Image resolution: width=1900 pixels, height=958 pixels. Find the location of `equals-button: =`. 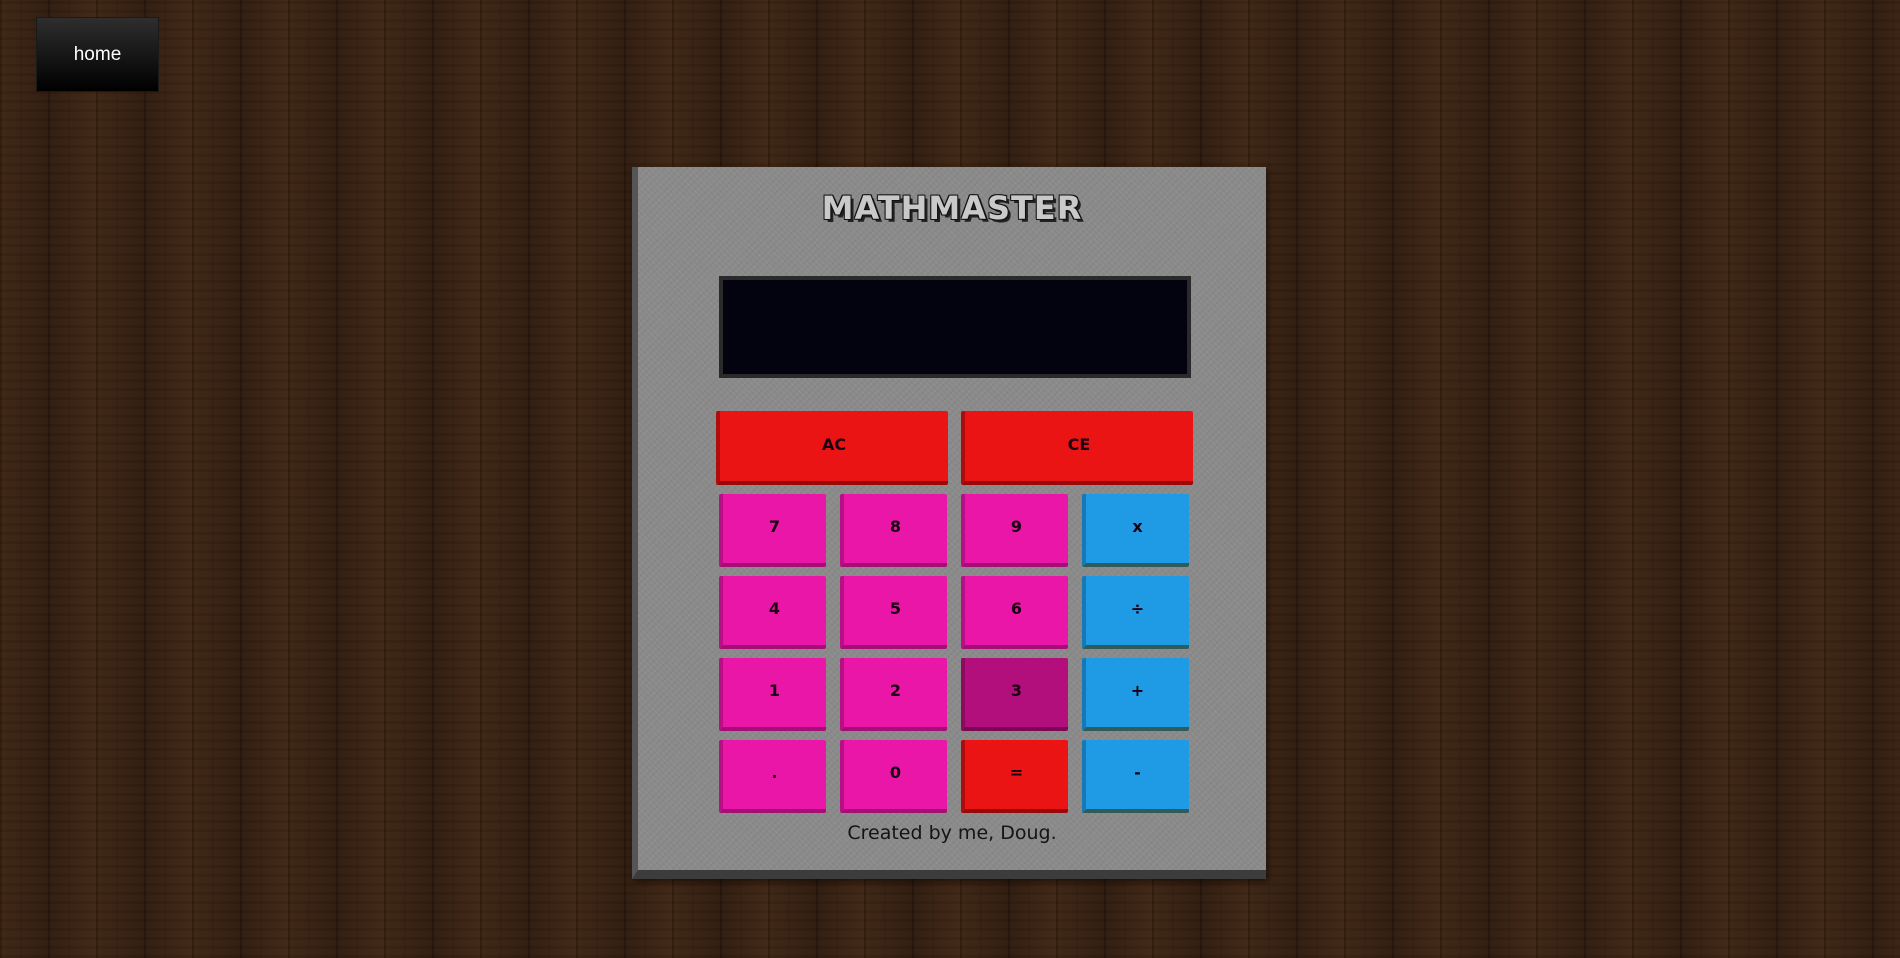

equals-button: = is located at coordinates (1014, 776).